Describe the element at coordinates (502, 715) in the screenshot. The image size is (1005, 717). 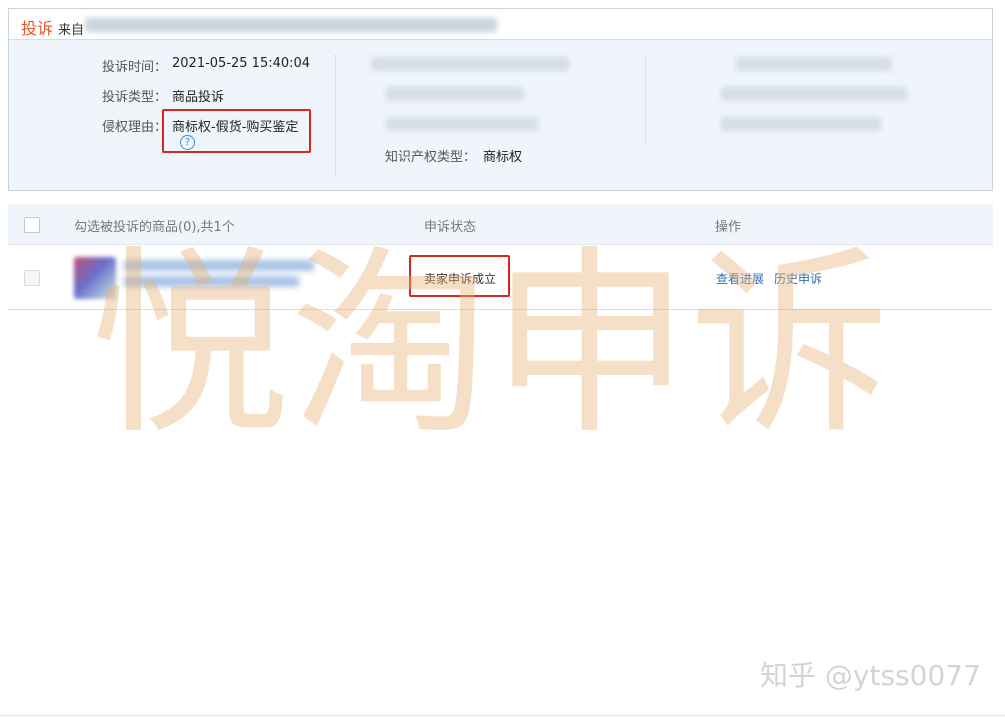
I see `bottom-divider` at that location.